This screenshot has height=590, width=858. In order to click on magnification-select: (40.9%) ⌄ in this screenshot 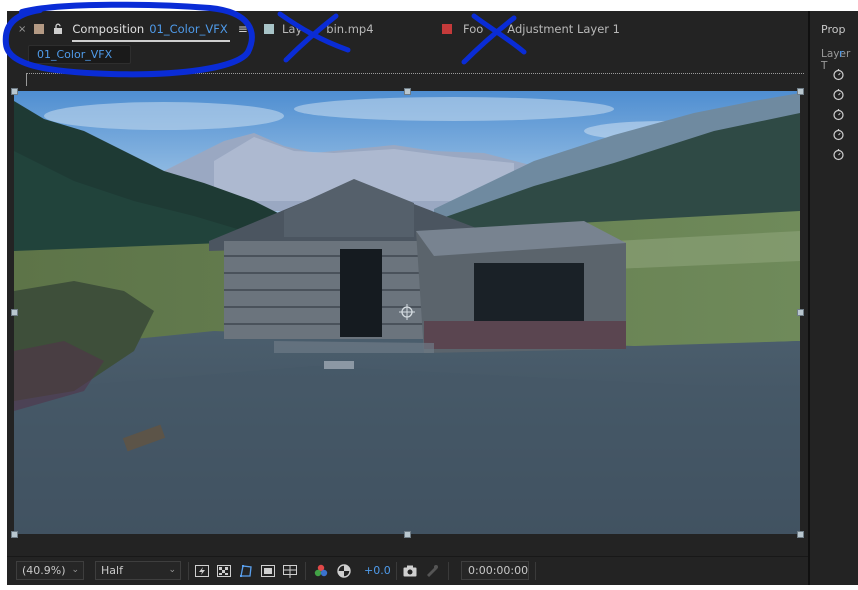, I will do `click(50, 570)`.